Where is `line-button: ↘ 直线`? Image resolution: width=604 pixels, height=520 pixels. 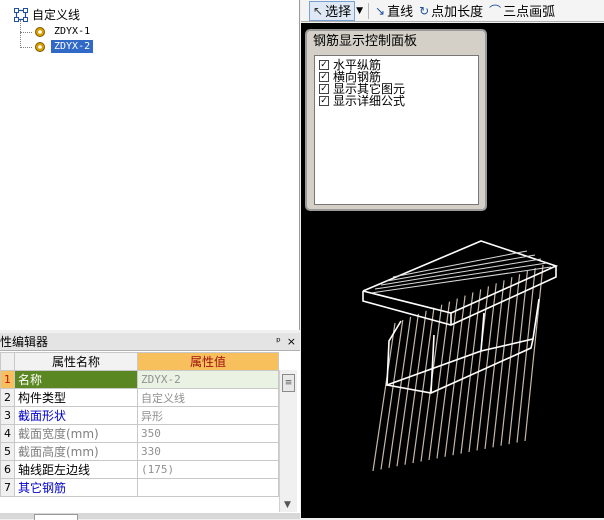
line-button: ↘ 直线 is located at coordinates (394, 11).